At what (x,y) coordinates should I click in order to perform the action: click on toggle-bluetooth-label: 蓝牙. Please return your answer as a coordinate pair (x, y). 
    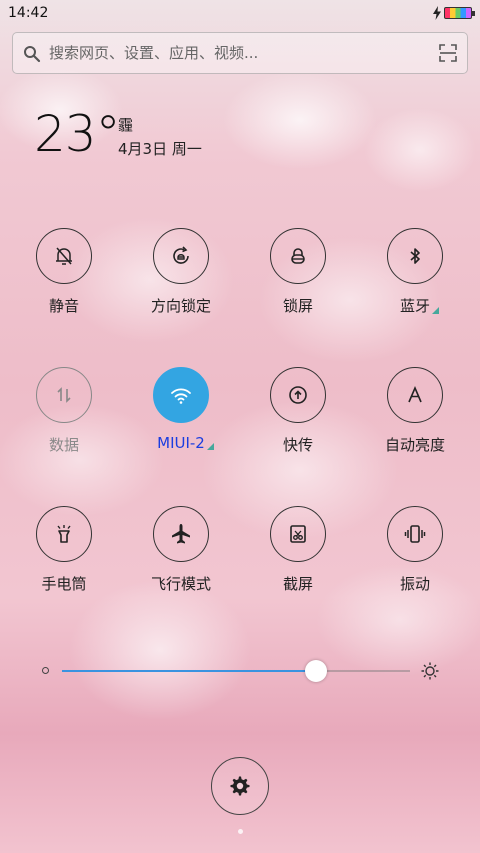
    Looking at the image, I should click on (419, 305).